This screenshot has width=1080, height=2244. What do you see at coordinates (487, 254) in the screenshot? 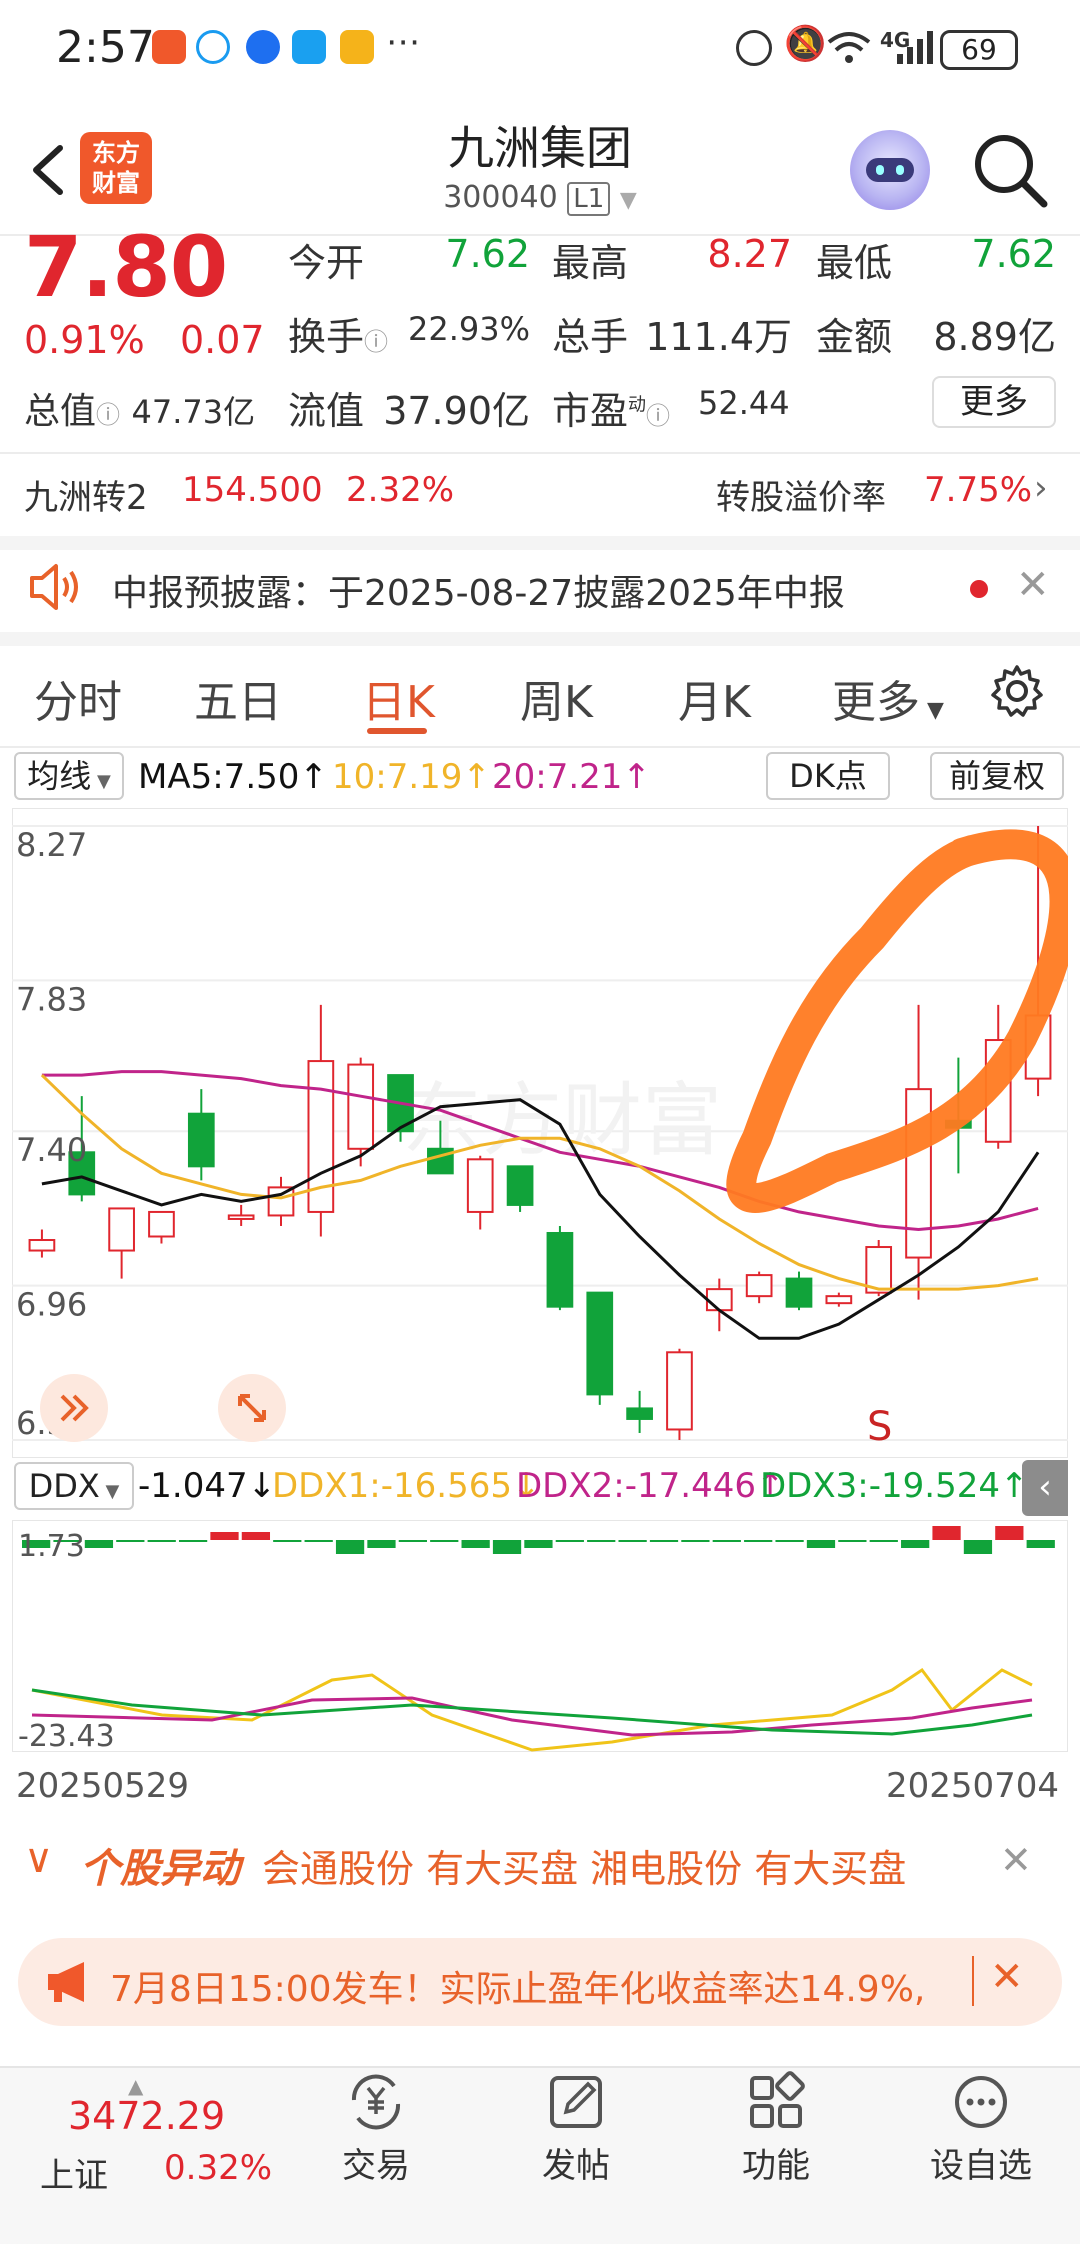
I see `open-value: 7.62` at bounding box center [487, 254].